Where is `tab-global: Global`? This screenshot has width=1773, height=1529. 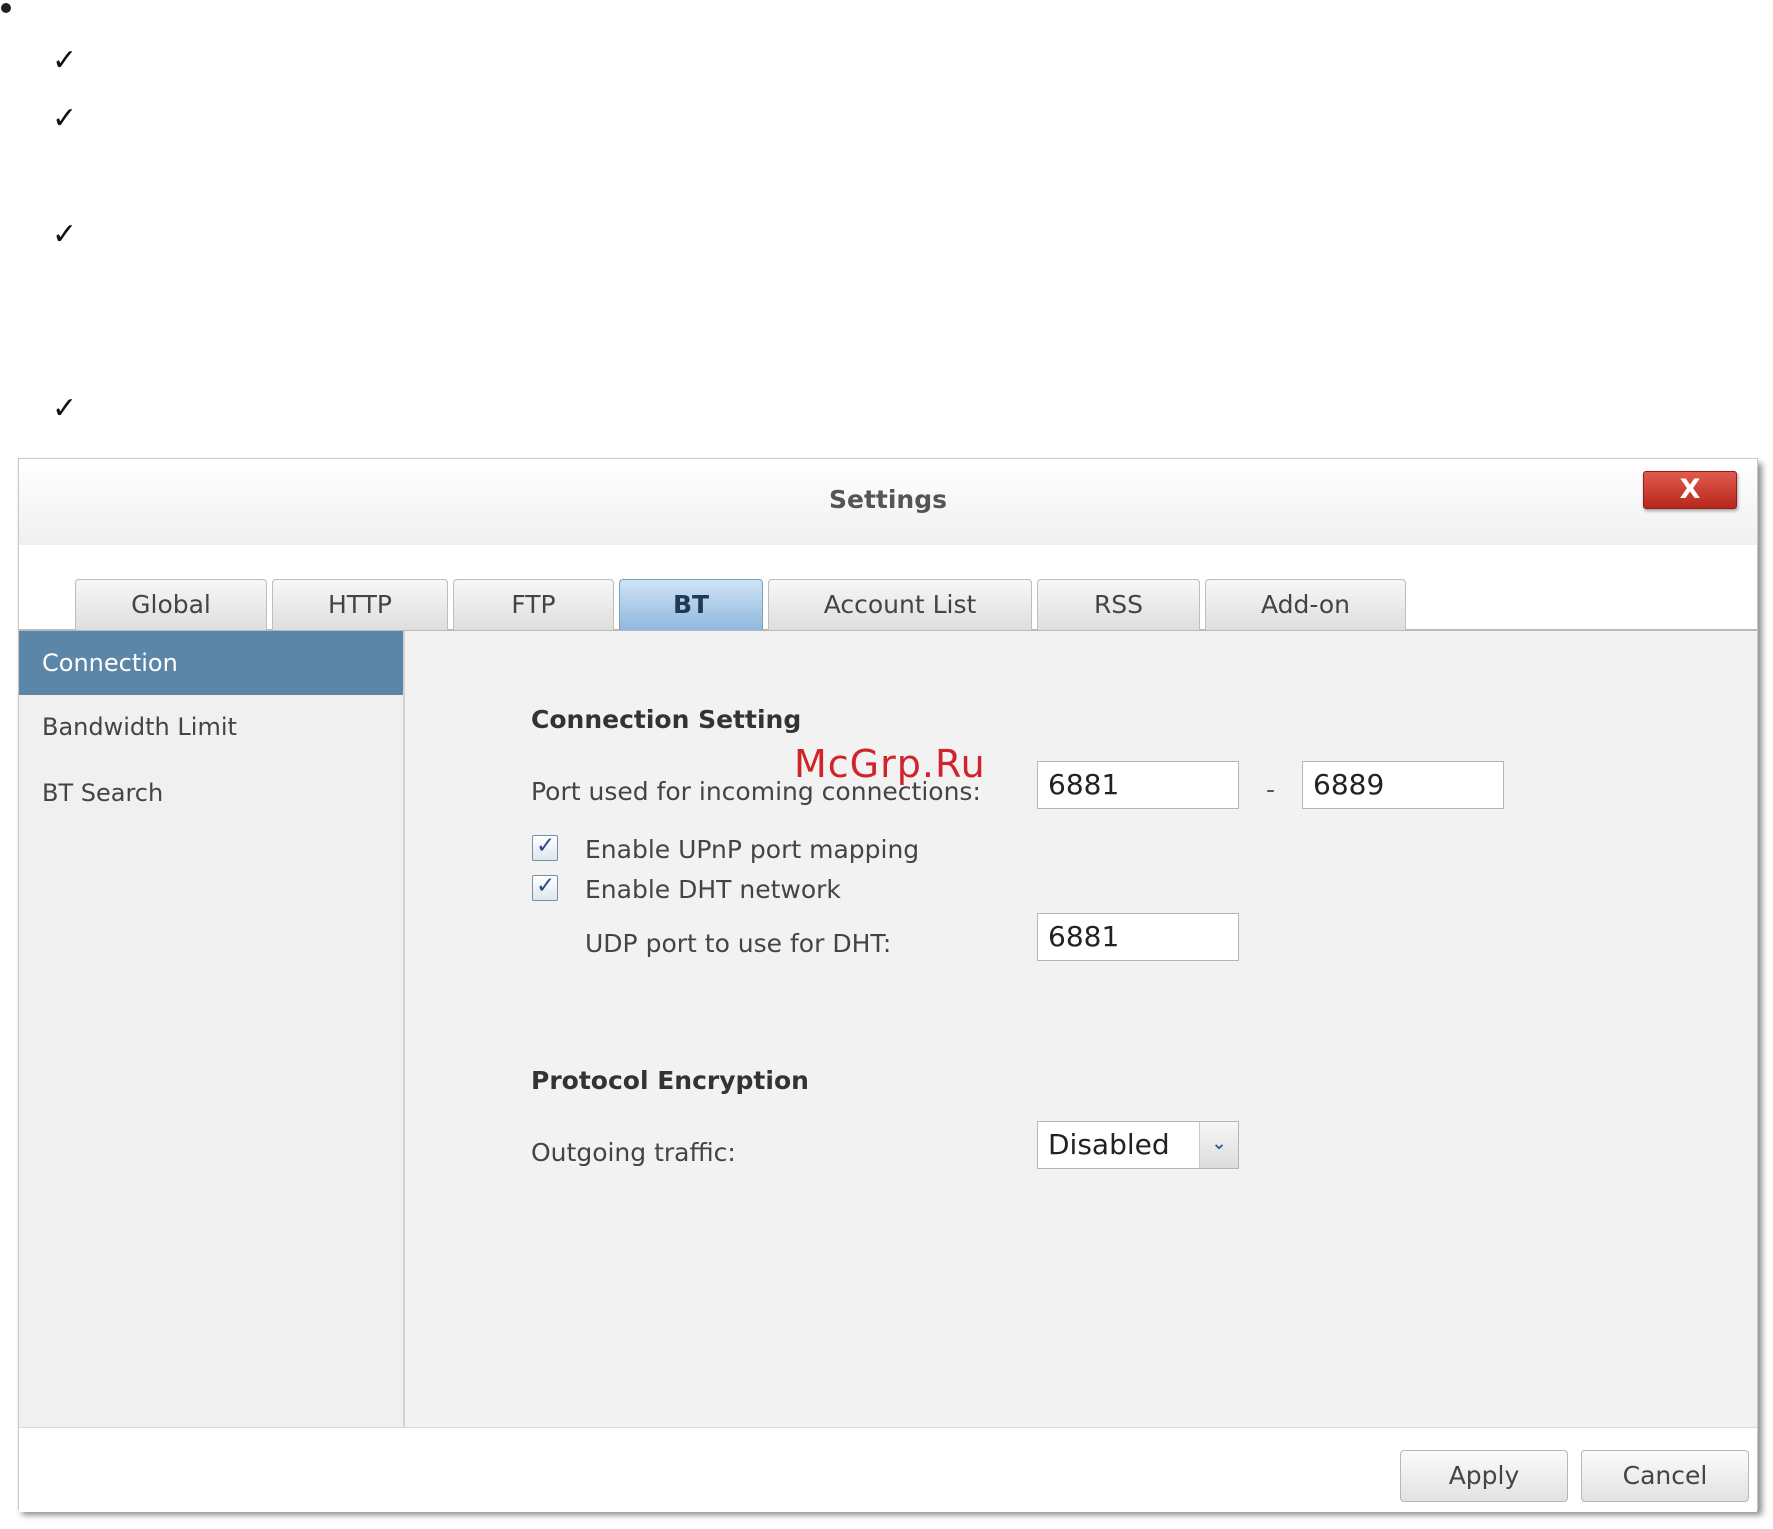
tab-global: Global is located at coordinates (171, 604).